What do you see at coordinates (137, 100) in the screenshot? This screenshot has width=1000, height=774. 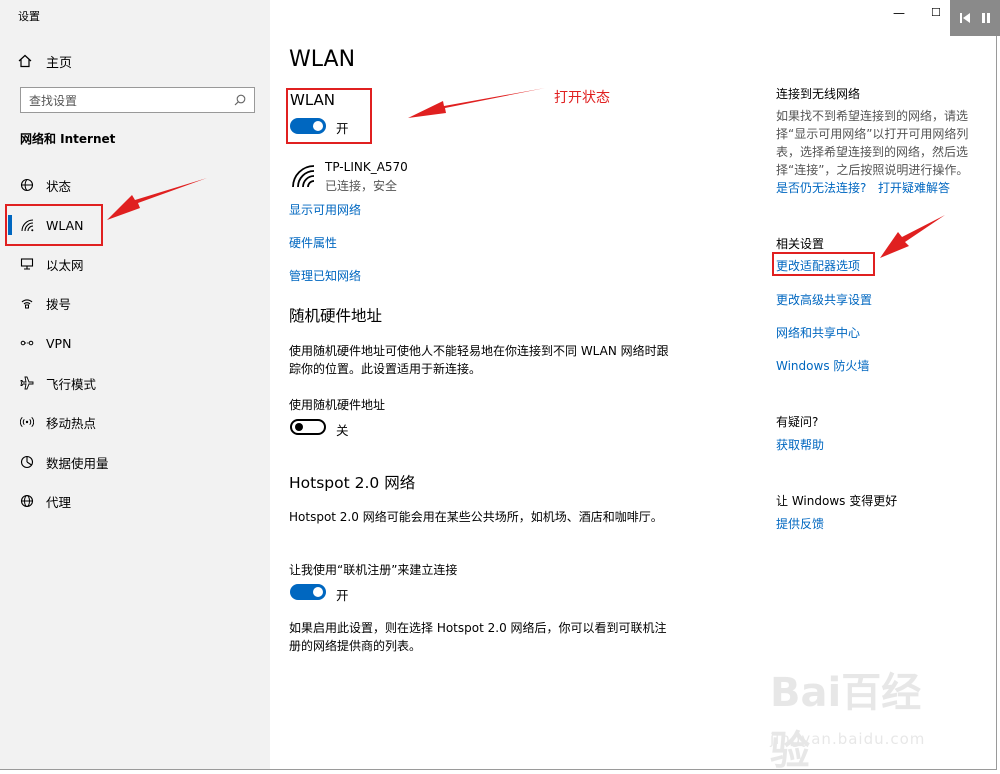 I see `search-input: 查找设置` at bounding box center [137, 100].